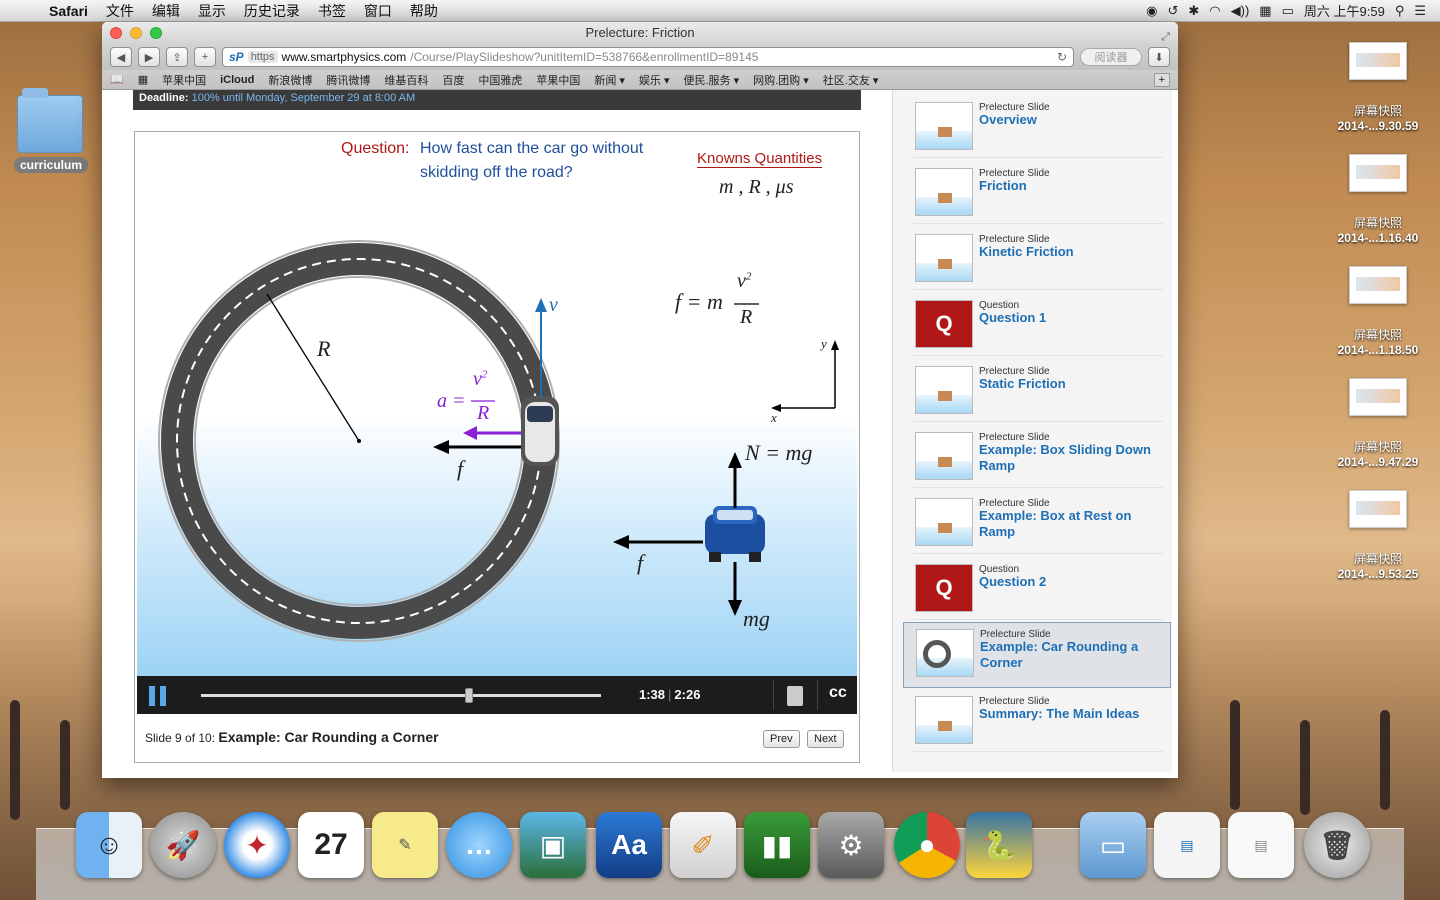 Image resolution: width=1440 pixels, height=900 pixels. I want to click on next-button: Next, so click(825, 739).